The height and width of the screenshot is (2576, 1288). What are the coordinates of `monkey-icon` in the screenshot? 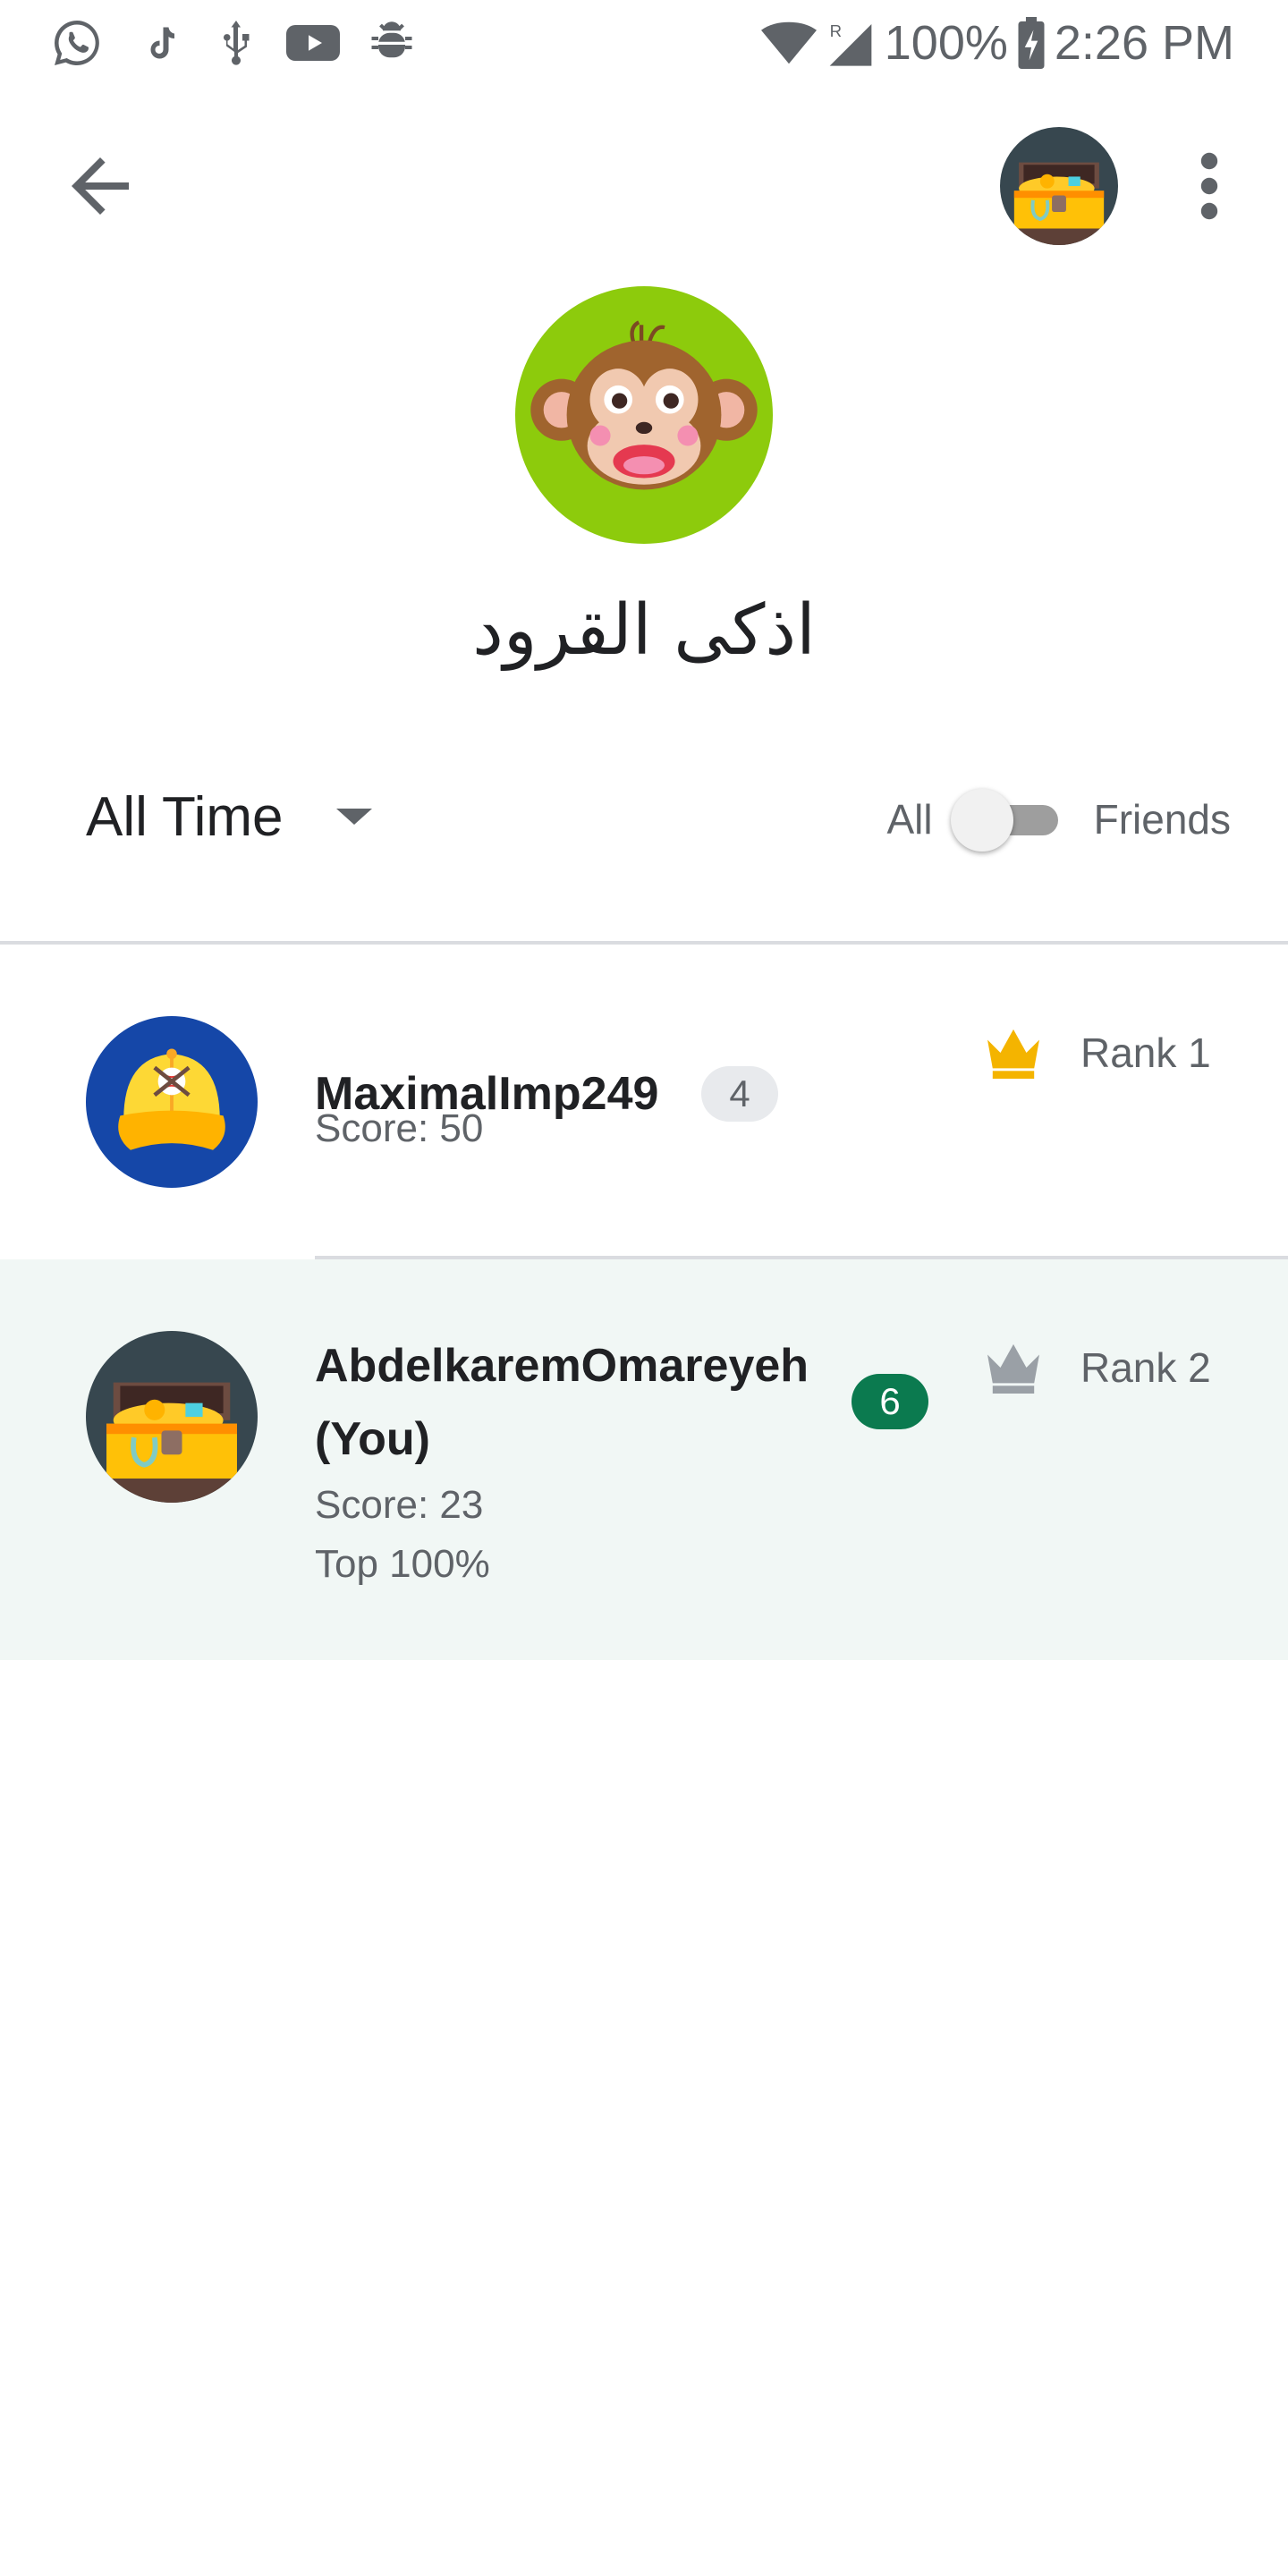 It's located at (644, 405).